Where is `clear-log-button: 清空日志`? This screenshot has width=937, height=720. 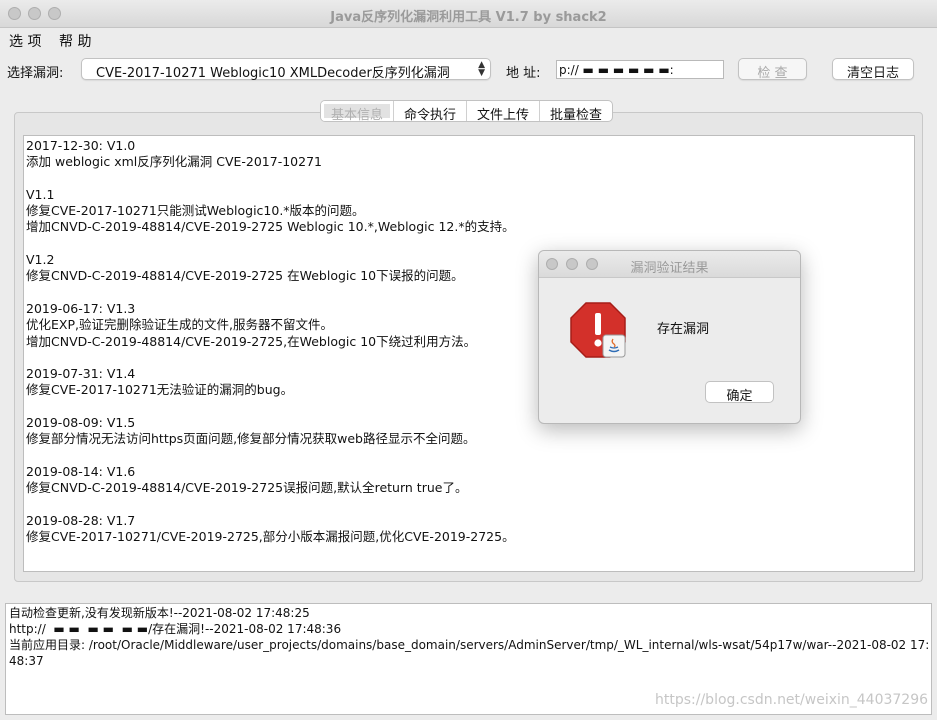
clear-log-button: 清空日志 is located at coordinates (873, 69).